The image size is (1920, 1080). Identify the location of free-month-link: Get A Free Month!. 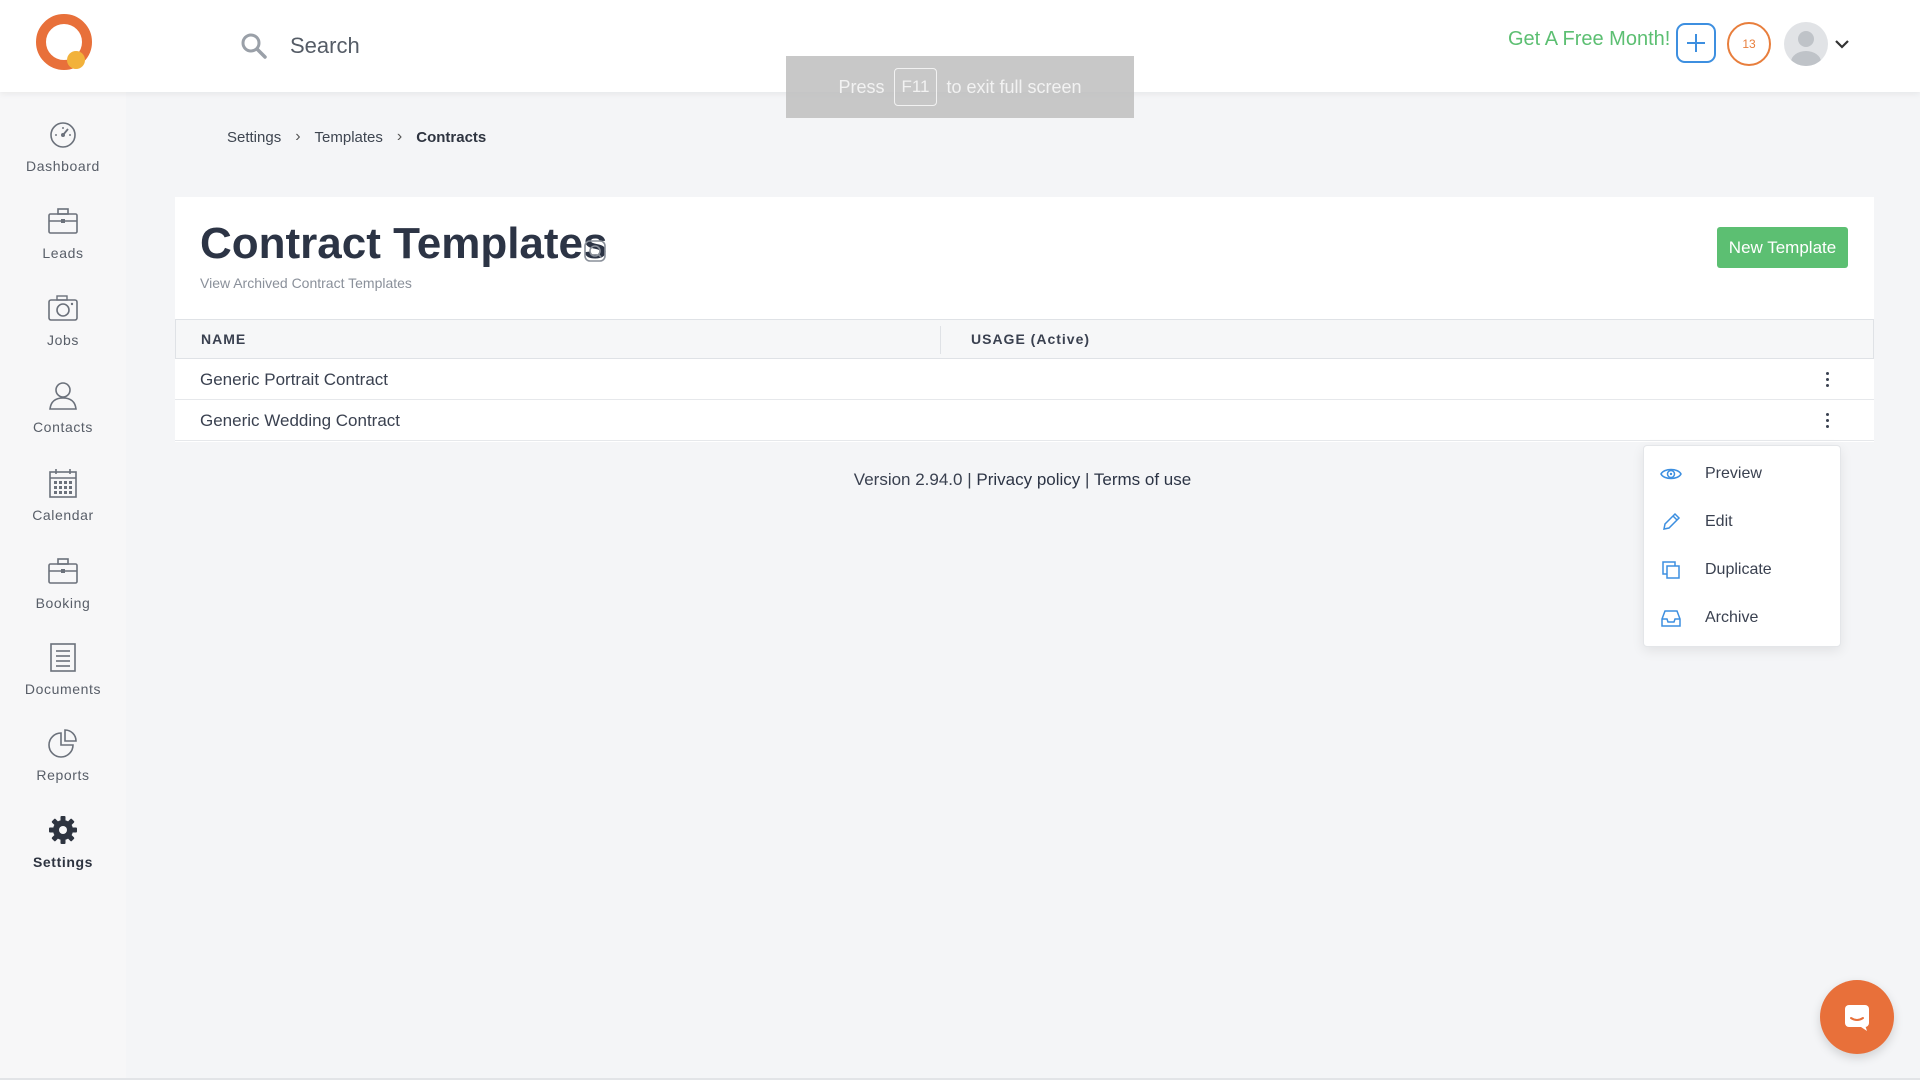
(1589, 39).